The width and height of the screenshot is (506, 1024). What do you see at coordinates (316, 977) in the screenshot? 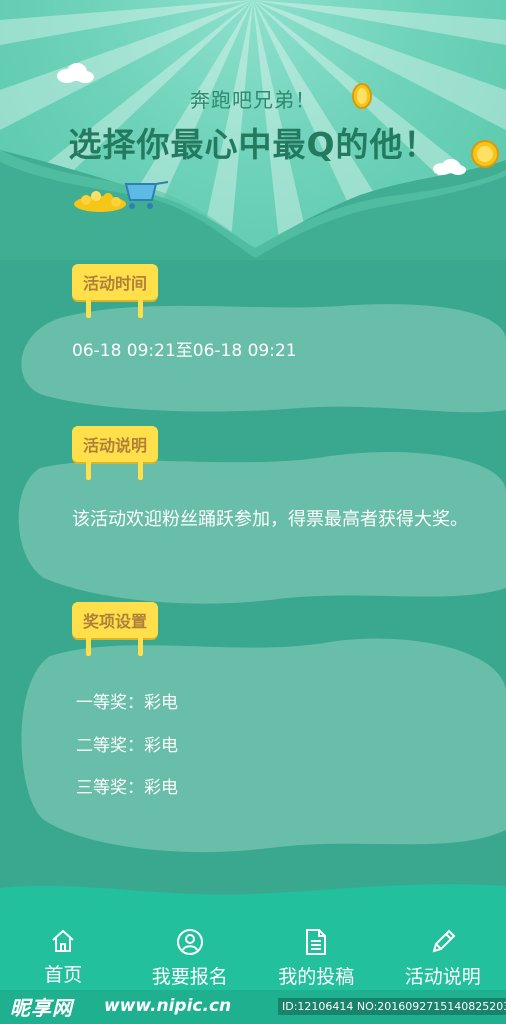
I see `nav-label-submissions: 我的投稿` at bounding box center [316, 977].